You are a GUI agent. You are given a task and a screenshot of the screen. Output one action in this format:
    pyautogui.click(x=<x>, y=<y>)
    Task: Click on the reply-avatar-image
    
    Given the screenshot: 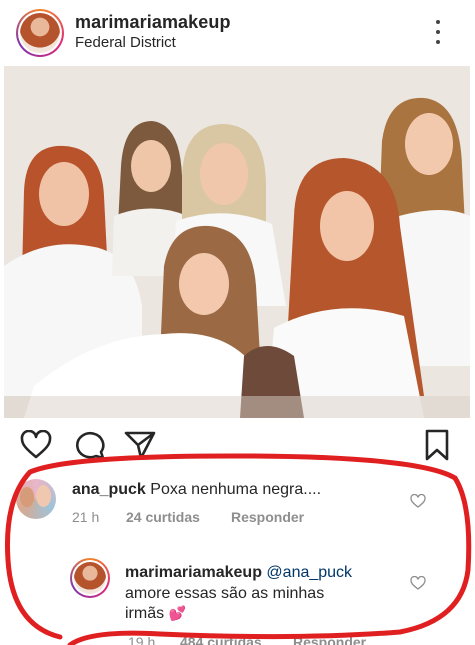 What is the action you would take?
    pyautogui.click(x=90, y=578)
    